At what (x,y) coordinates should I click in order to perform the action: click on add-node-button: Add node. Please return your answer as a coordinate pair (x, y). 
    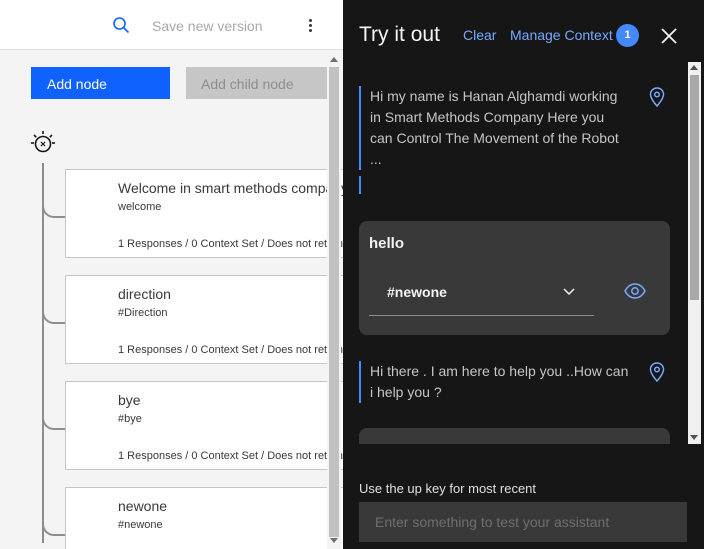
    Looking at the image, I should click on (100, 83).